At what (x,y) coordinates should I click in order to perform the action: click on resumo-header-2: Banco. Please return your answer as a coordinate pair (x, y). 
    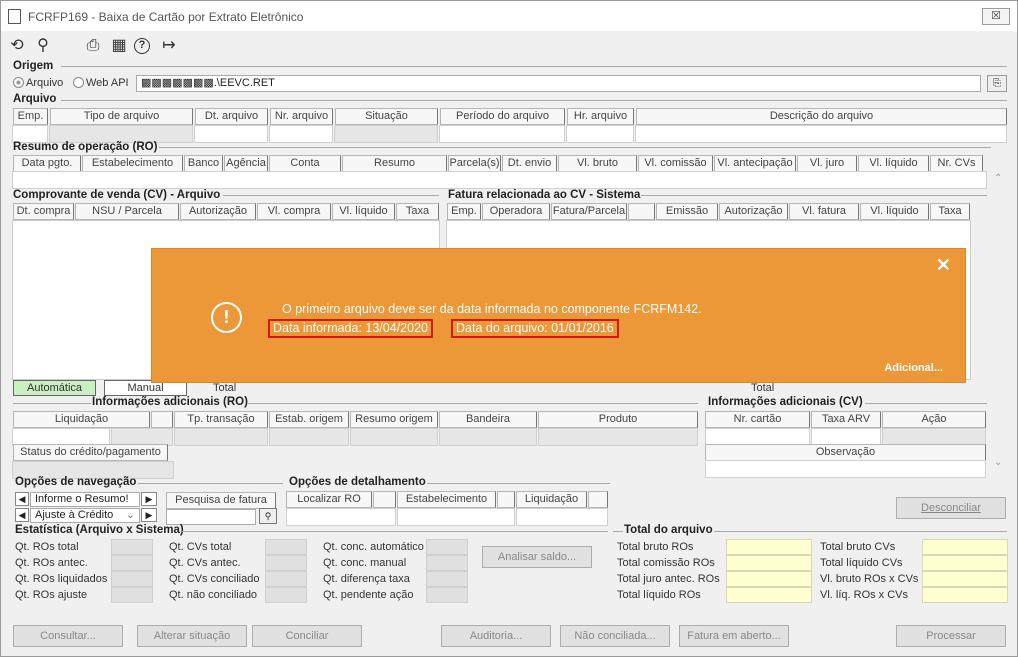
    Looking at the image, I should click on (203, 163).